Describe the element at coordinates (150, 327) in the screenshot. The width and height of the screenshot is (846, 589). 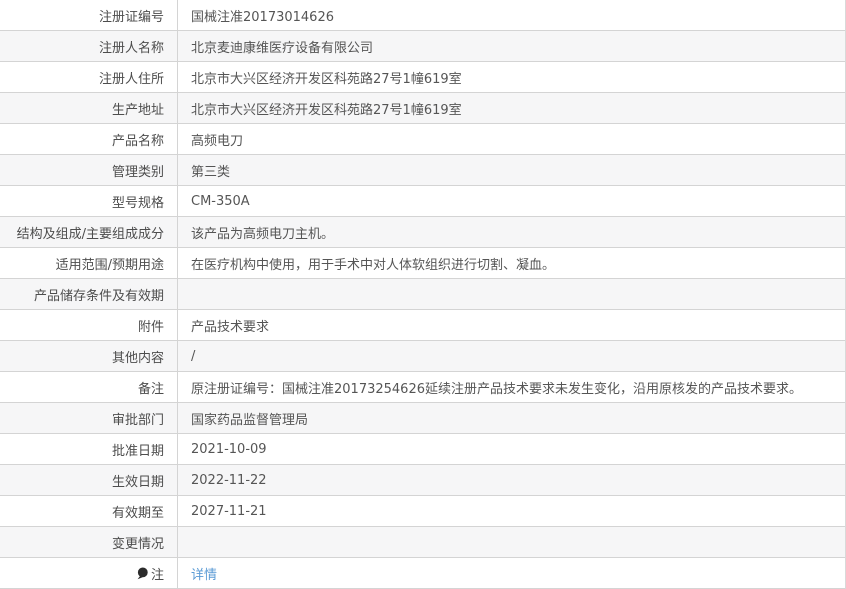
I see `row-label-text: 附件` at that location.